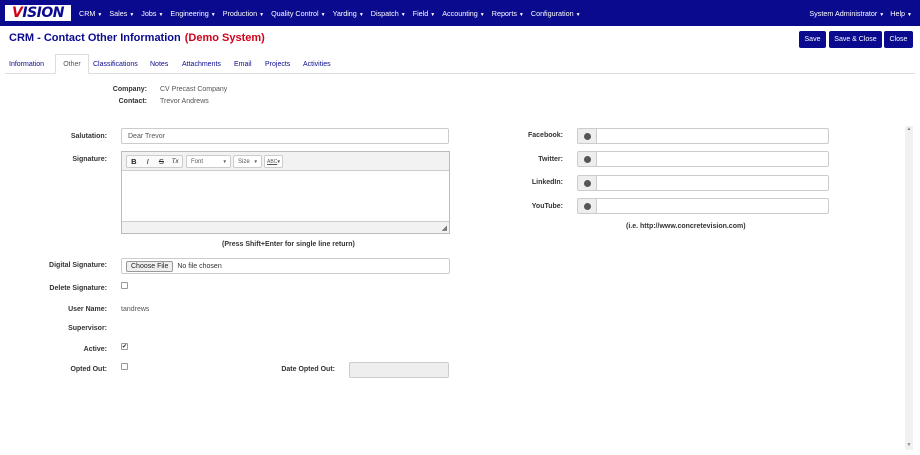 This screenshot has width=920, height=455. What do you see at coordinates (201, 64) in the screenshot?
I see `tab-attachments: Attachments` at bounding box center [201, 64].